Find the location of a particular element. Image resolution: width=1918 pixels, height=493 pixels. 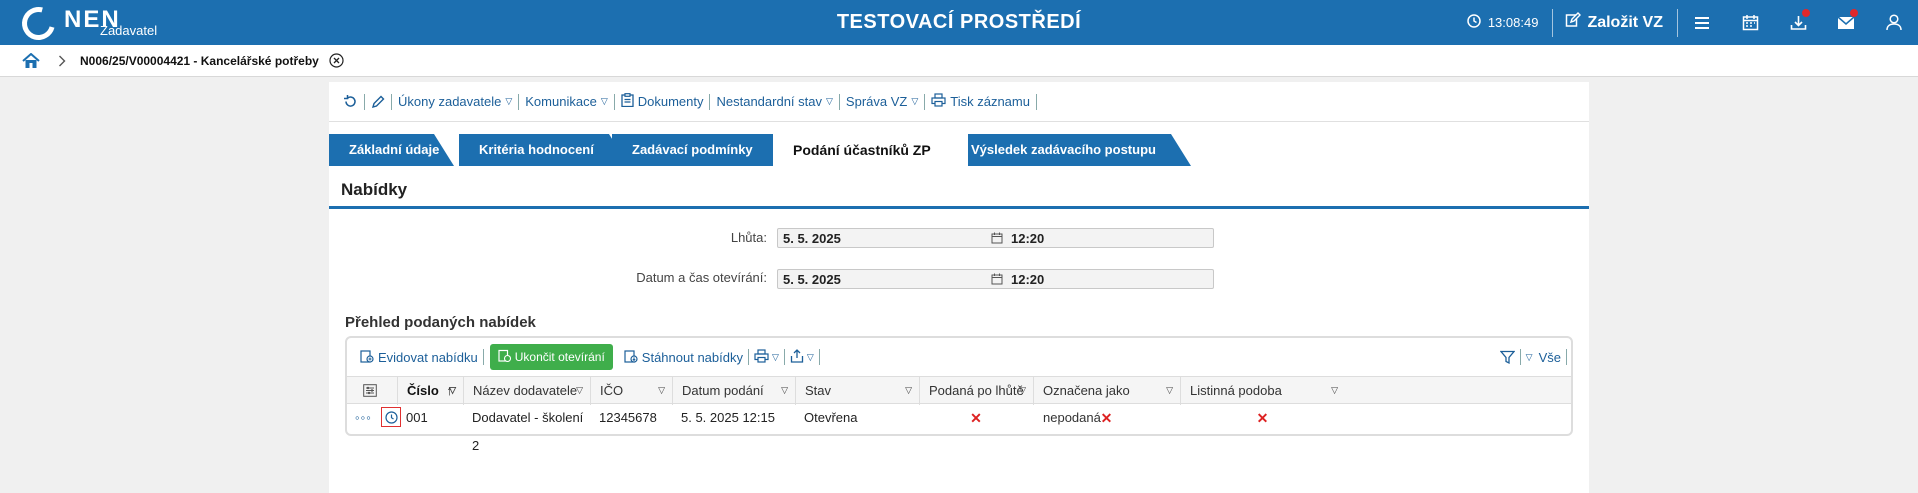

otevirani-time: 12:20 is located at coordinates (1028, 279).